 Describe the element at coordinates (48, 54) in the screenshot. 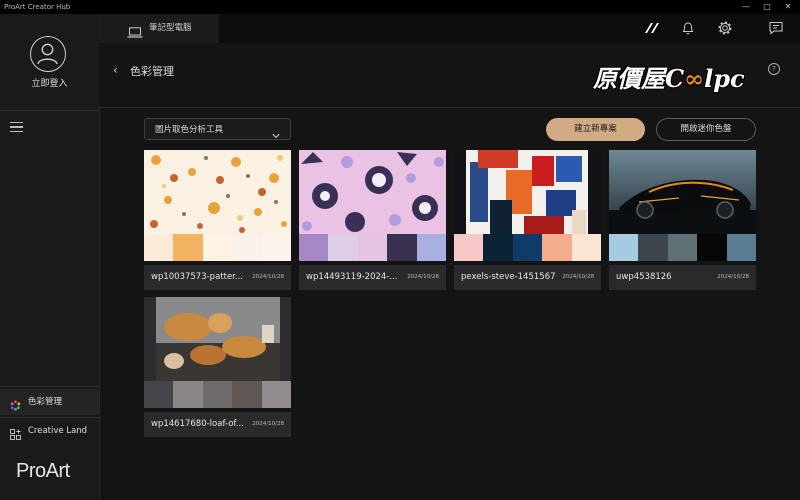

I see `avatar-icon` at that location.